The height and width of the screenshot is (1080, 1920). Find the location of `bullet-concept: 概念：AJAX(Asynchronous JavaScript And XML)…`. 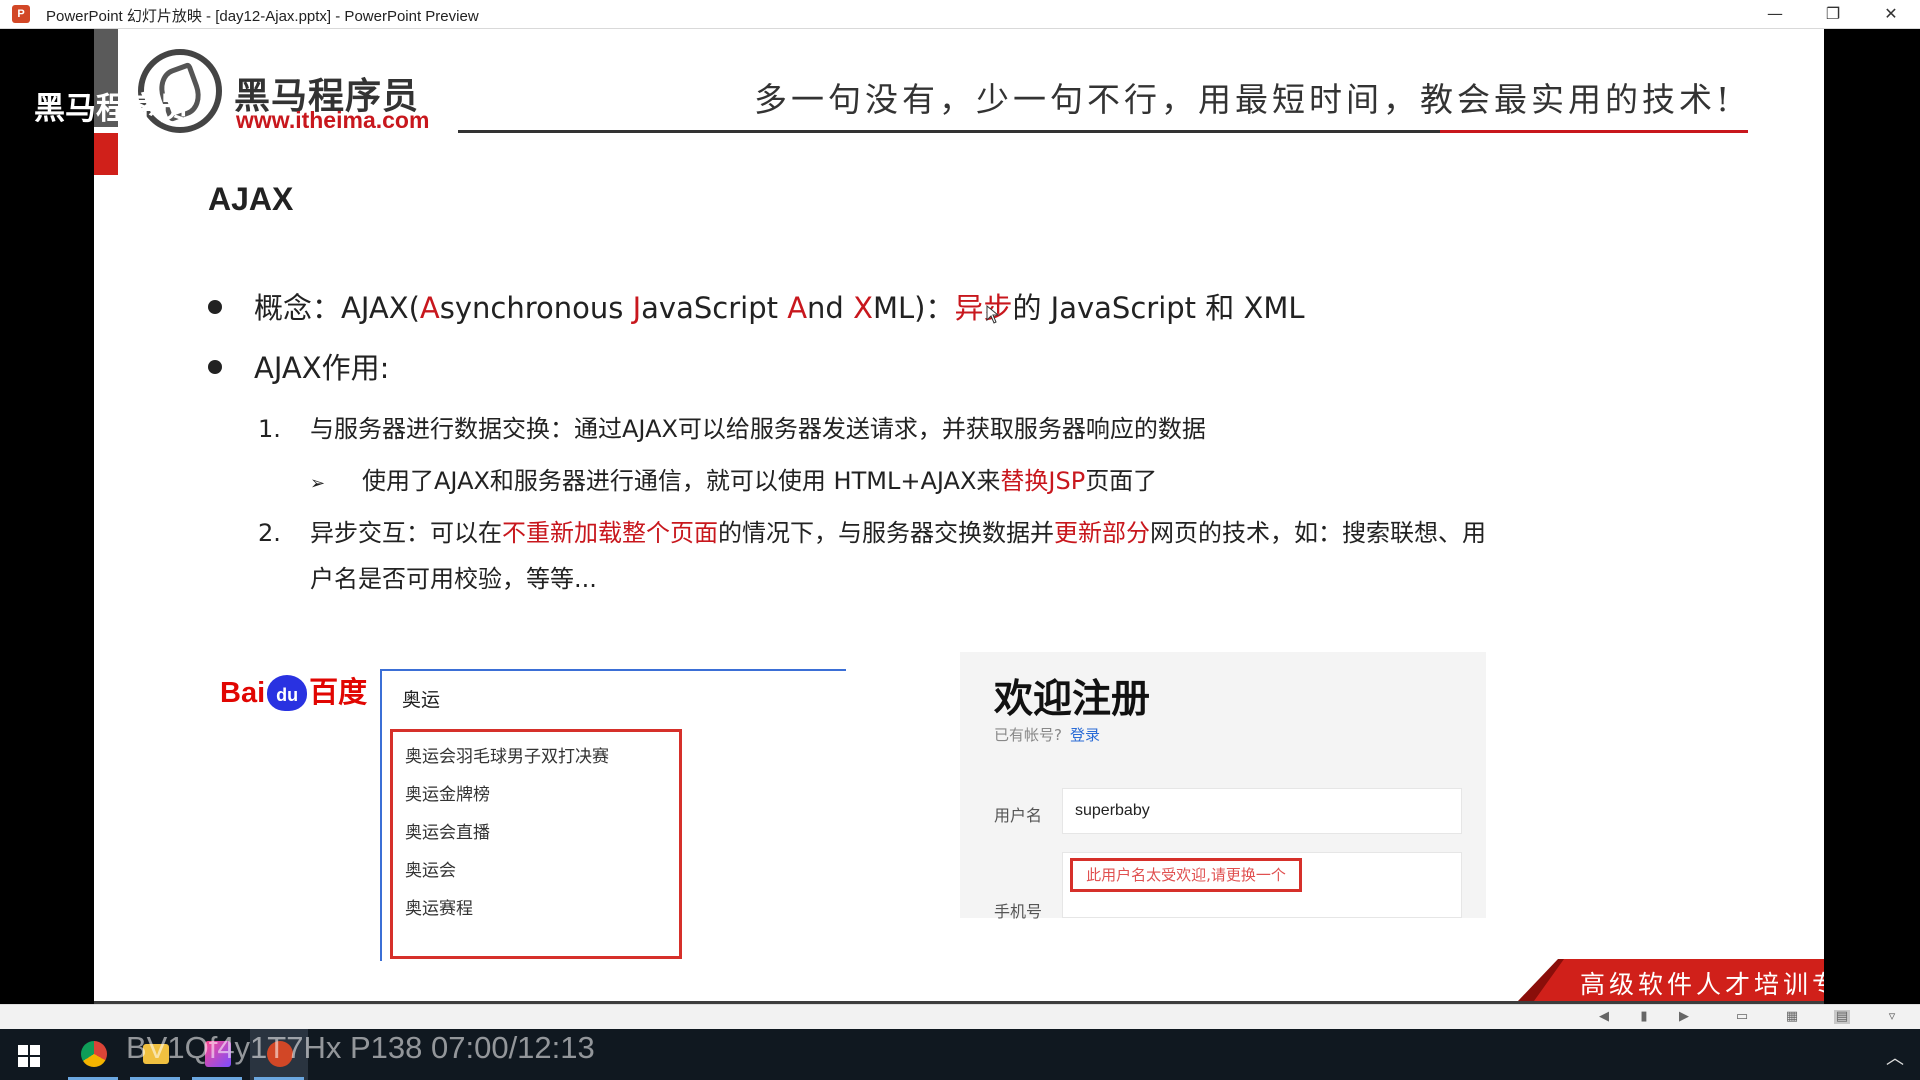

bullet-concept: 概念：AJAX(Asynchronous JavaScript And XML)… is located at coordinates (756, 306).